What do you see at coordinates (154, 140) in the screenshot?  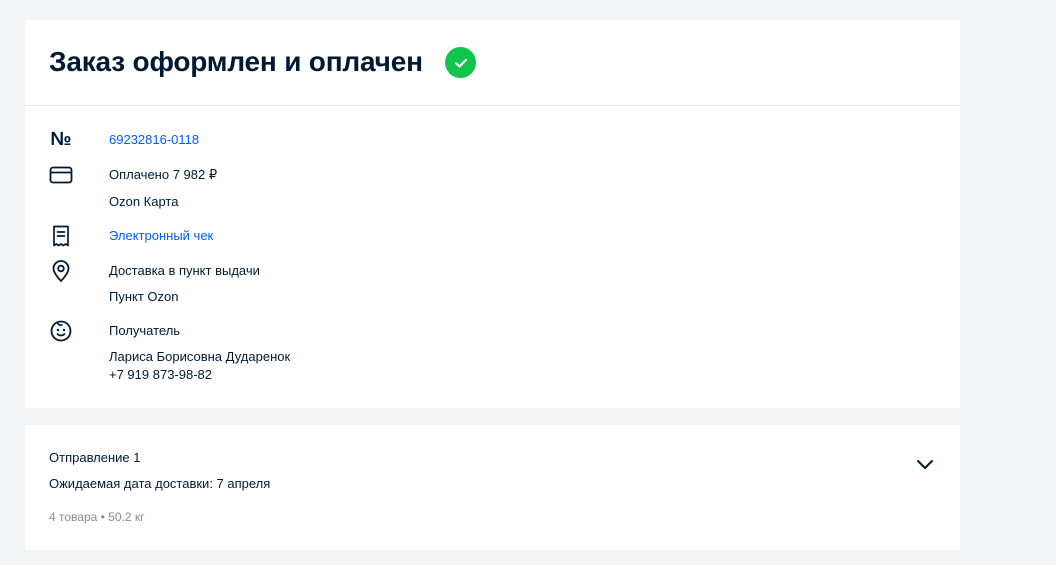 I see `order-number-link: 69232816-0118` at bounding box center [154, 140].